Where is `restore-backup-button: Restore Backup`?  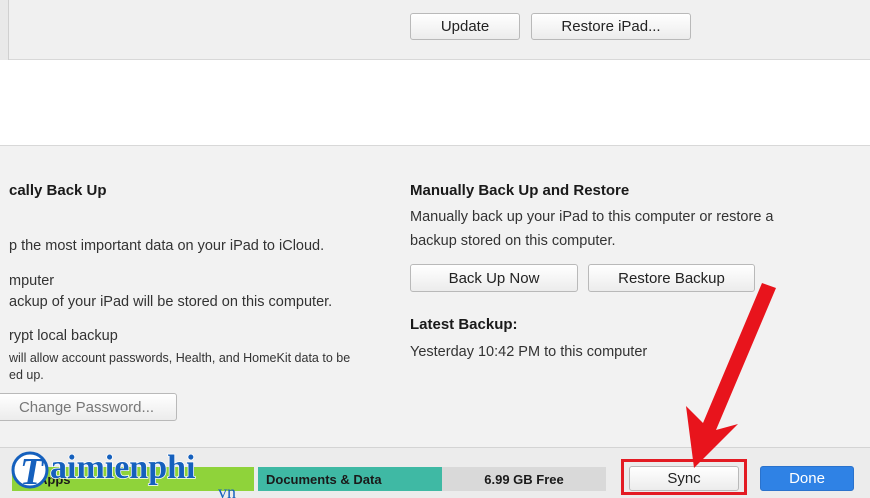
restore-backup-button: Restore Backup is located at coordinates (671, 278).